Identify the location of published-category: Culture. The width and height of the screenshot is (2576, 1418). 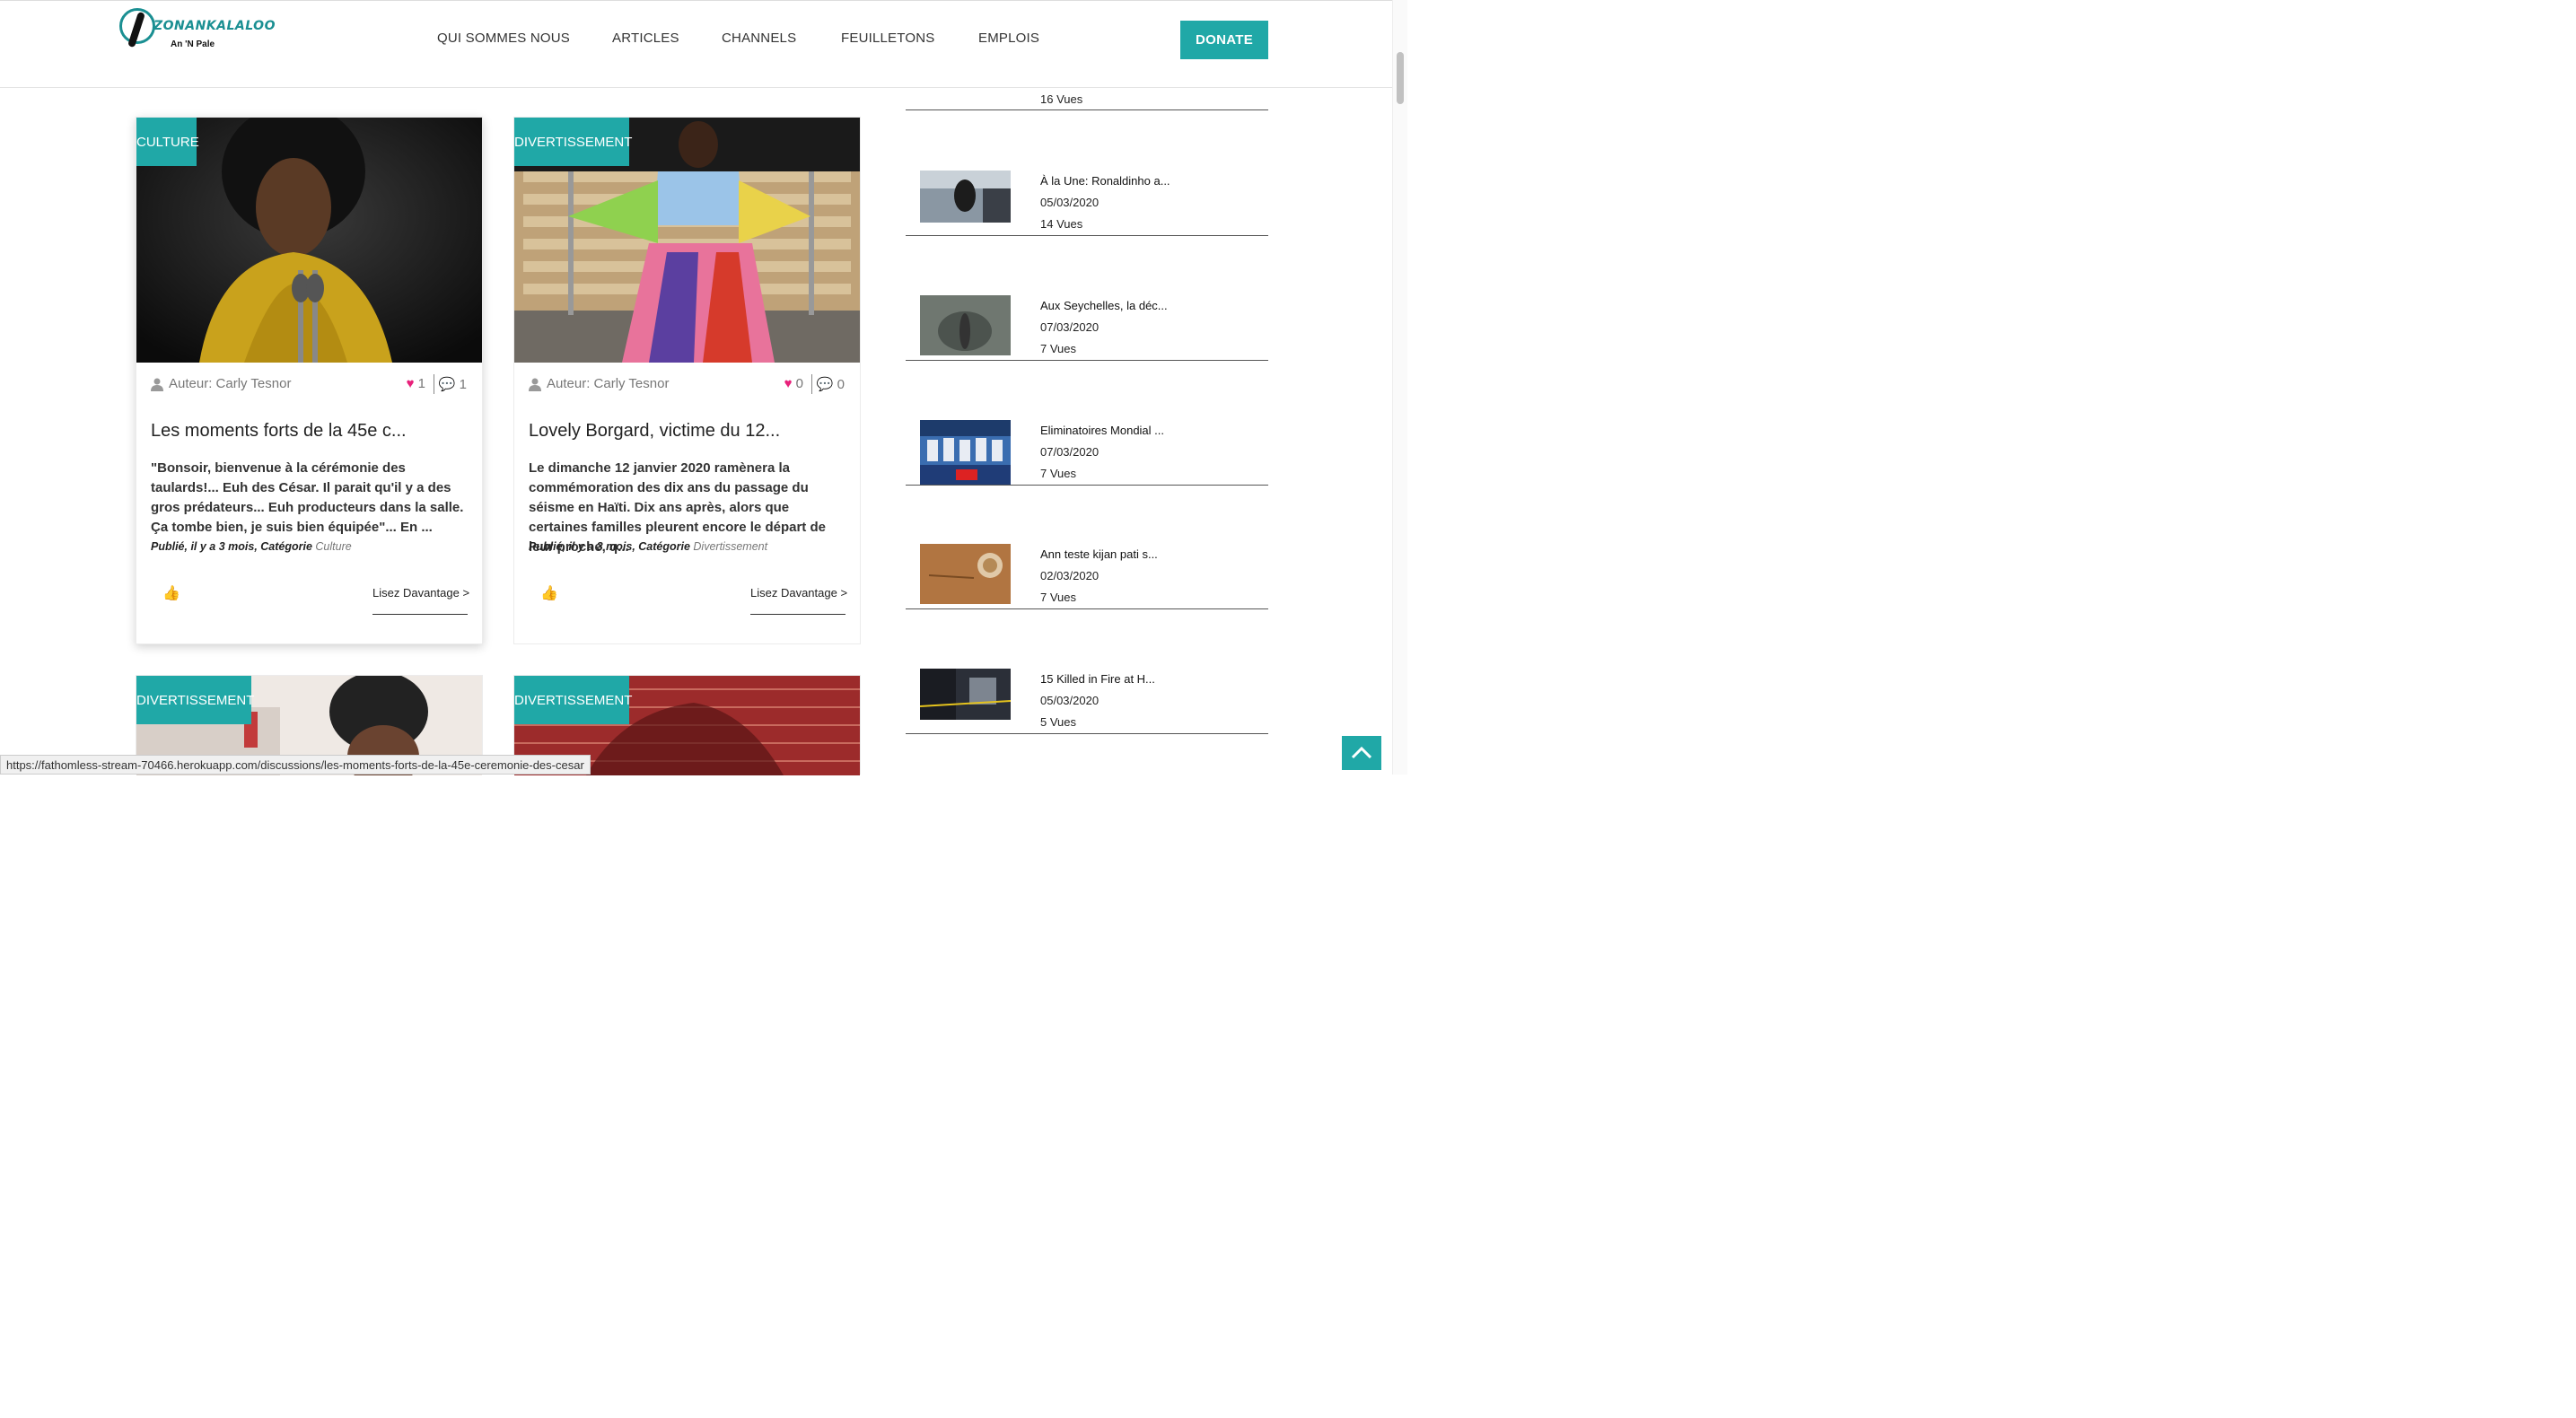
(333, 546).